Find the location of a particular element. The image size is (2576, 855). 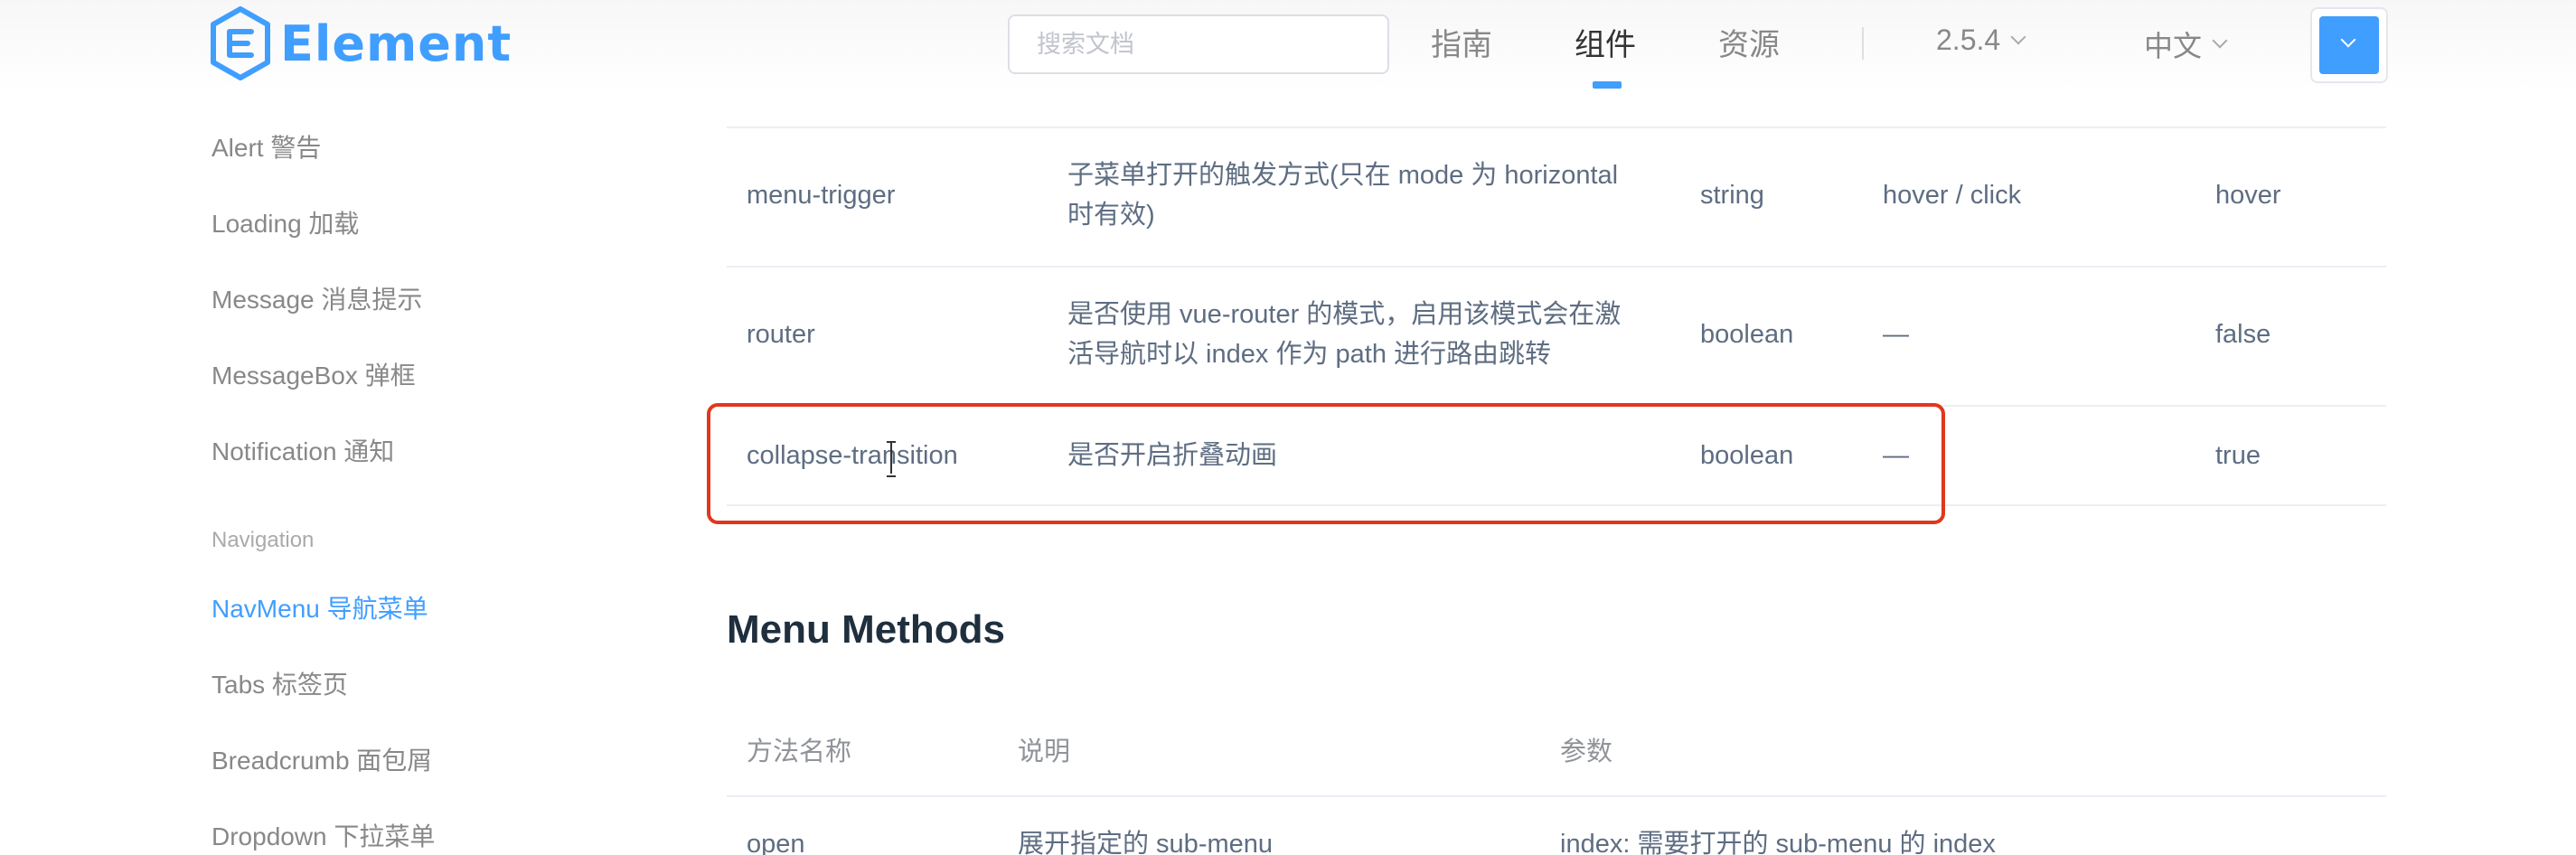

sidebar-item-loading: Loading 加载 is located at coordinates (285, 222).